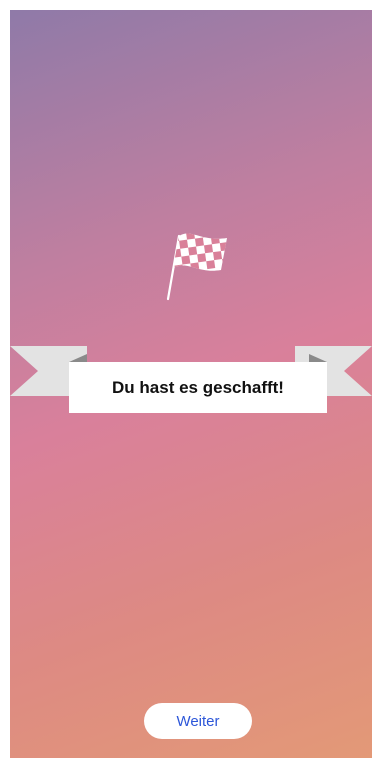 The image size is (372, 758). I want to click on checkered-flag-icon, so click(196, 267).